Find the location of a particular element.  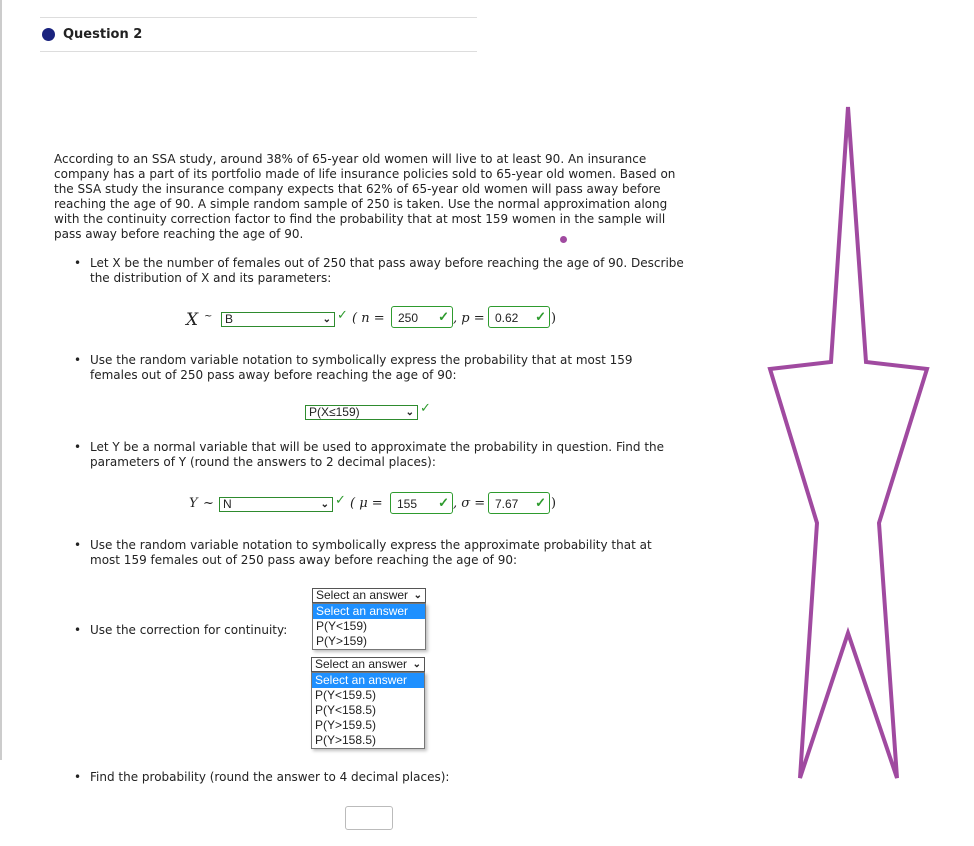

star-shape is located at coordinates (848, 442).